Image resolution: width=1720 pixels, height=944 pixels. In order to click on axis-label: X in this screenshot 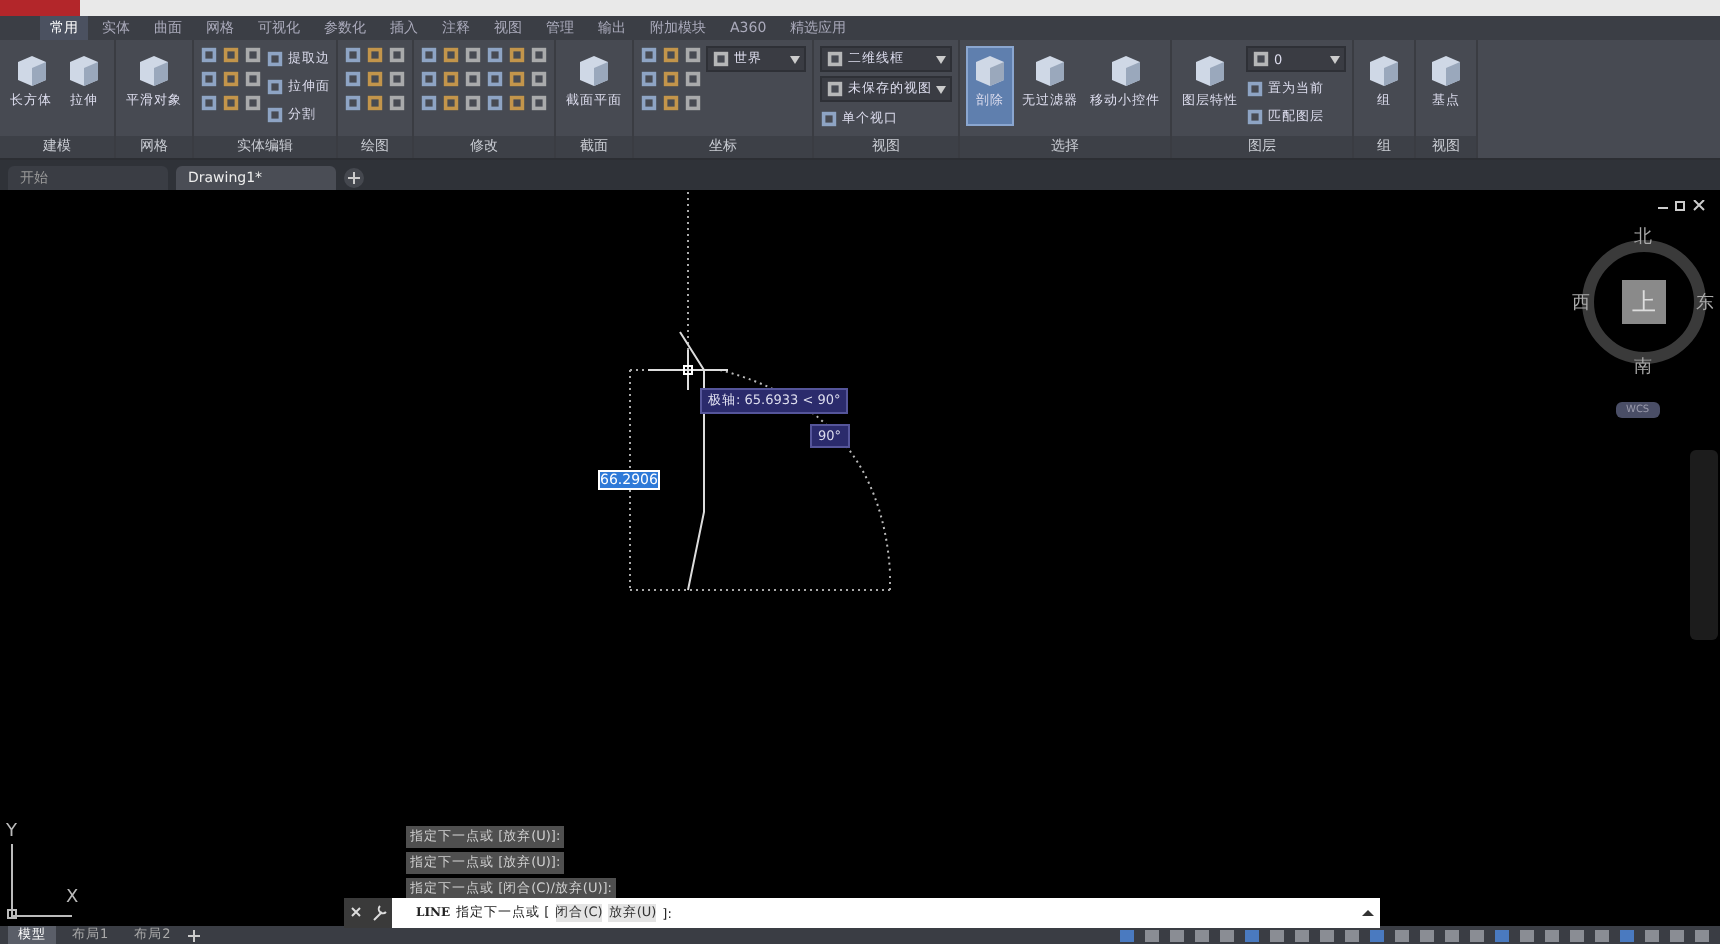, I will do `click(72, 898)`.